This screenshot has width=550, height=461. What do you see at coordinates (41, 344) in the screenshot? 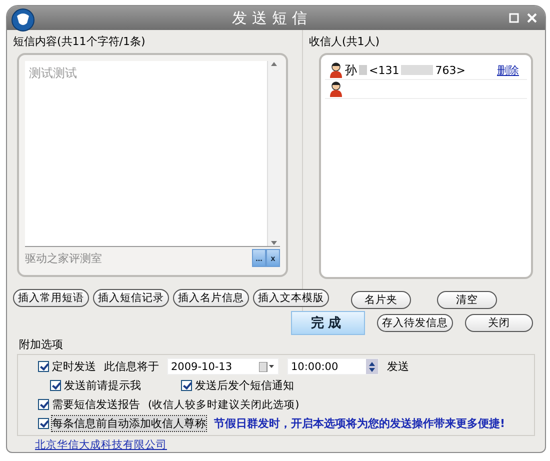
I see `options-heading: 附加选项` at bounding box center [41, 344].